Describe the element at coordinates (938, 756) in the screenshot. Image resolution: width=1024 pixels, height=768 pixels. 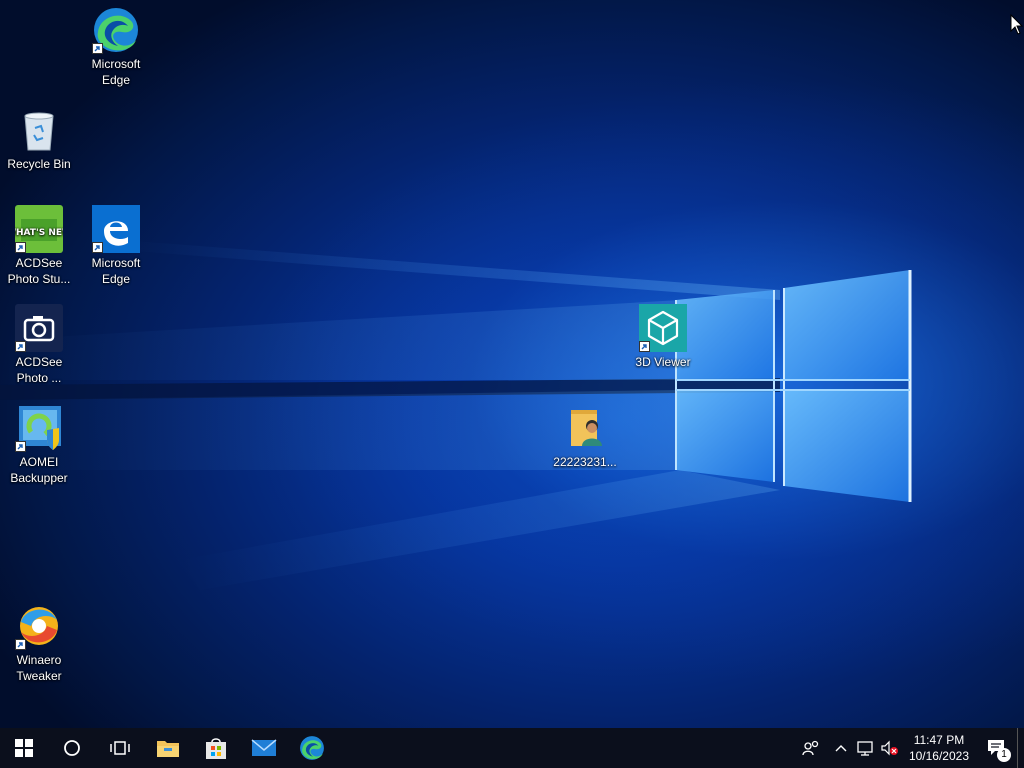
I see `clock-date: 10/16/2023` at that location.